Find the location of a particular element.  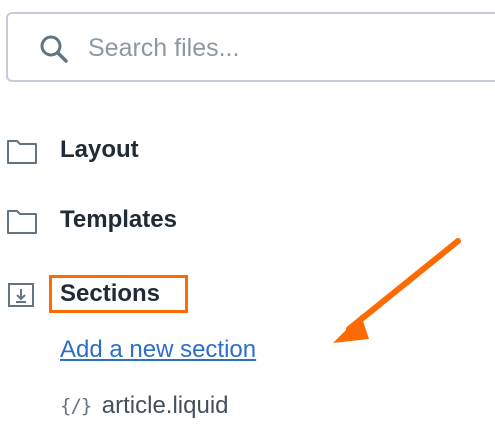

add-new-section-link: Add a new section is located at coordinates (158, 350).